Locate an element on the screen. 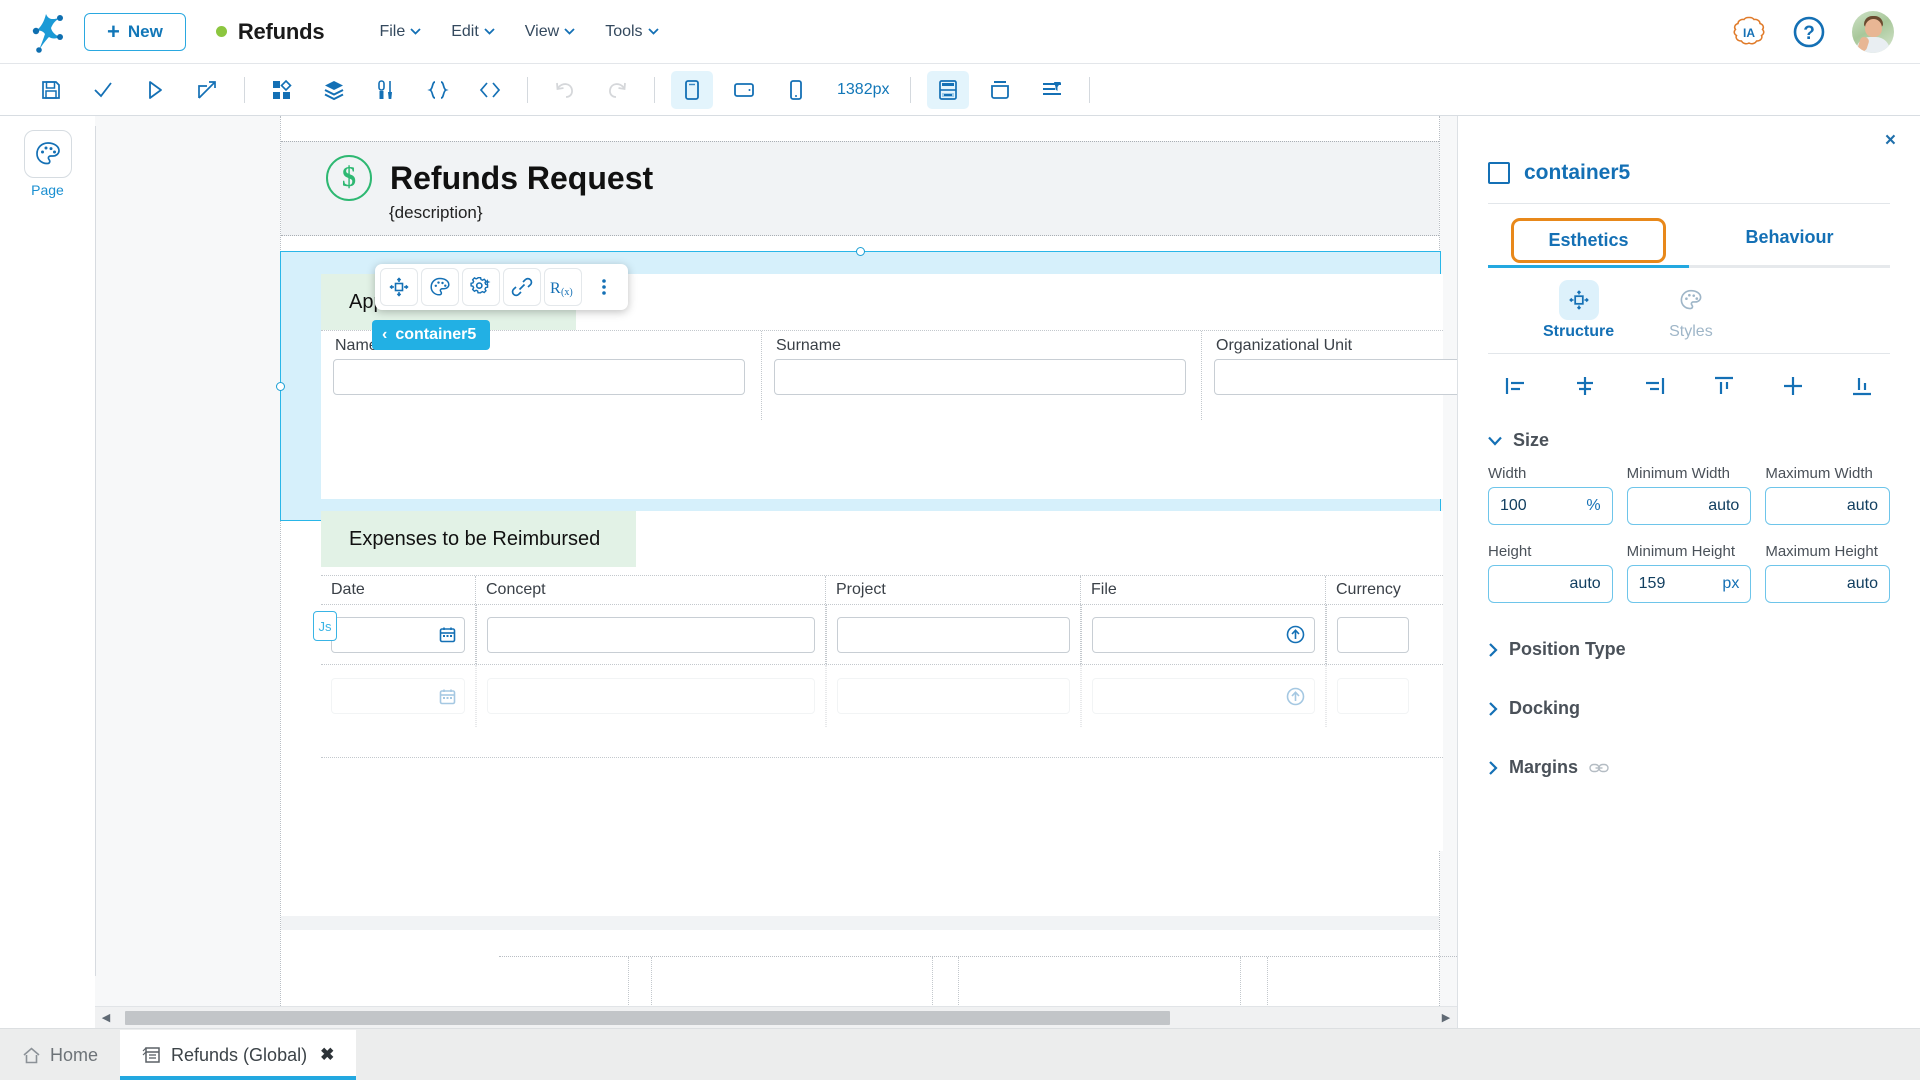 This screenshot has width=1920, height=1080. desktop-viewport-icon is located at coordinates (692, 89).